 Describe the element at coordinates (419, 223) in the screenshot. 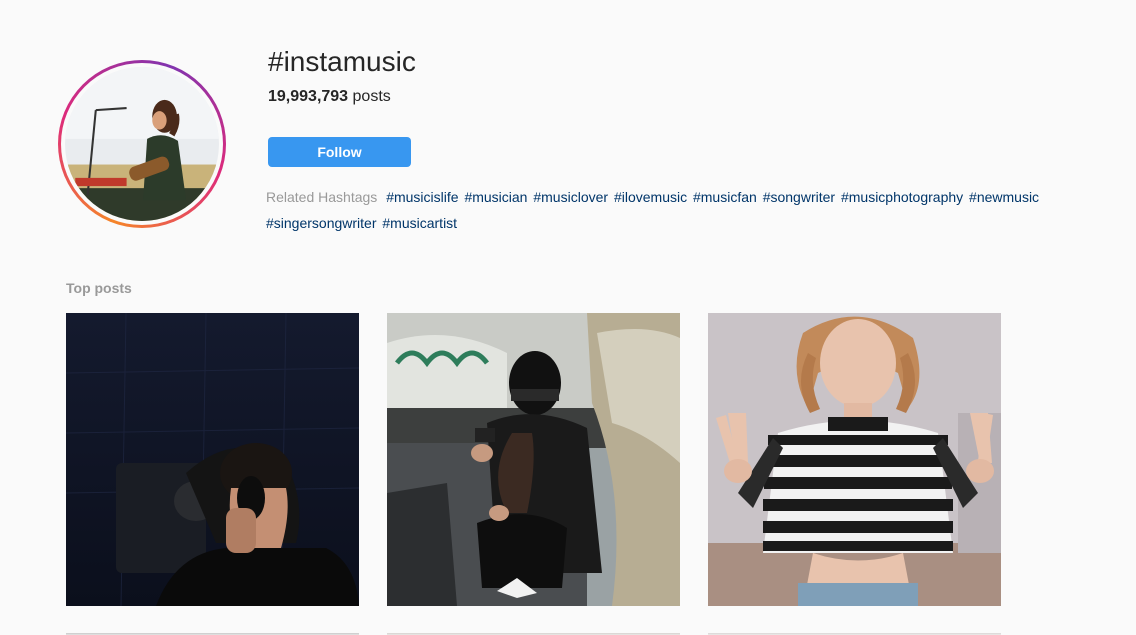

I see `related-hashtag-link: #musicartist` at that location.